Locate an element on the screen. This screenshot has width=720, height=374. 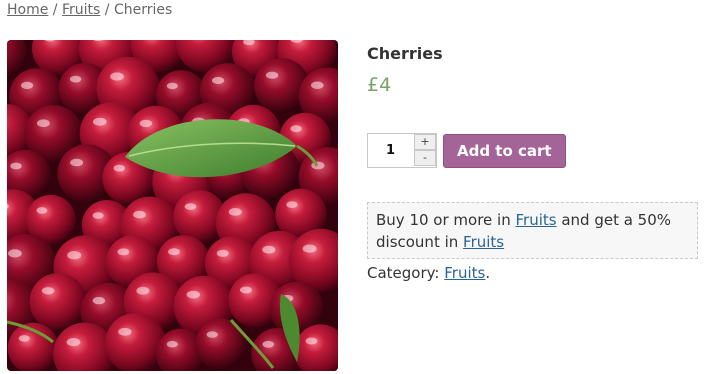
breadcrumb-fruits-link: Fruits is located at coordinates (81, 10).